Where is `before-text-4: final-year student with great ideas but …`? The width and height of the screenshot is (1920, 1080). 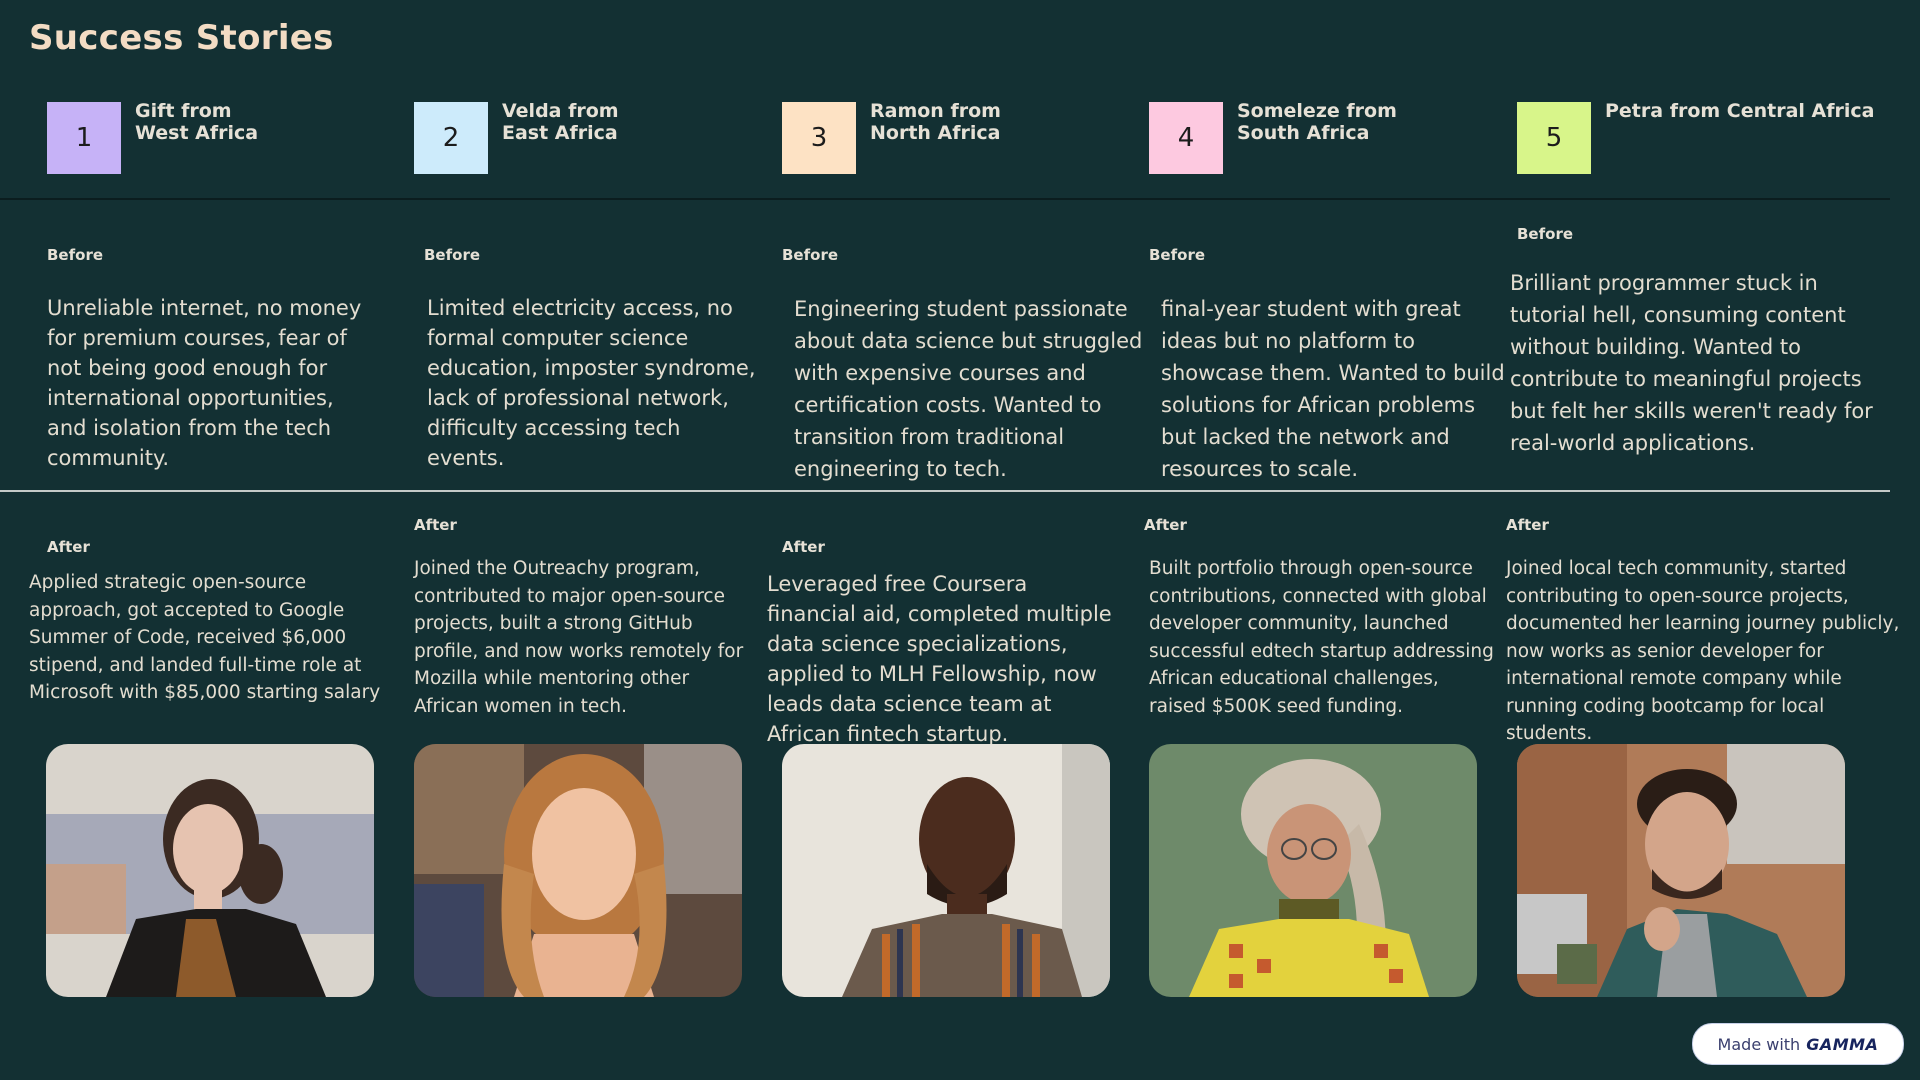 before-text-4: final-year student with great ideas but … is located at coordinates (1333, 389).